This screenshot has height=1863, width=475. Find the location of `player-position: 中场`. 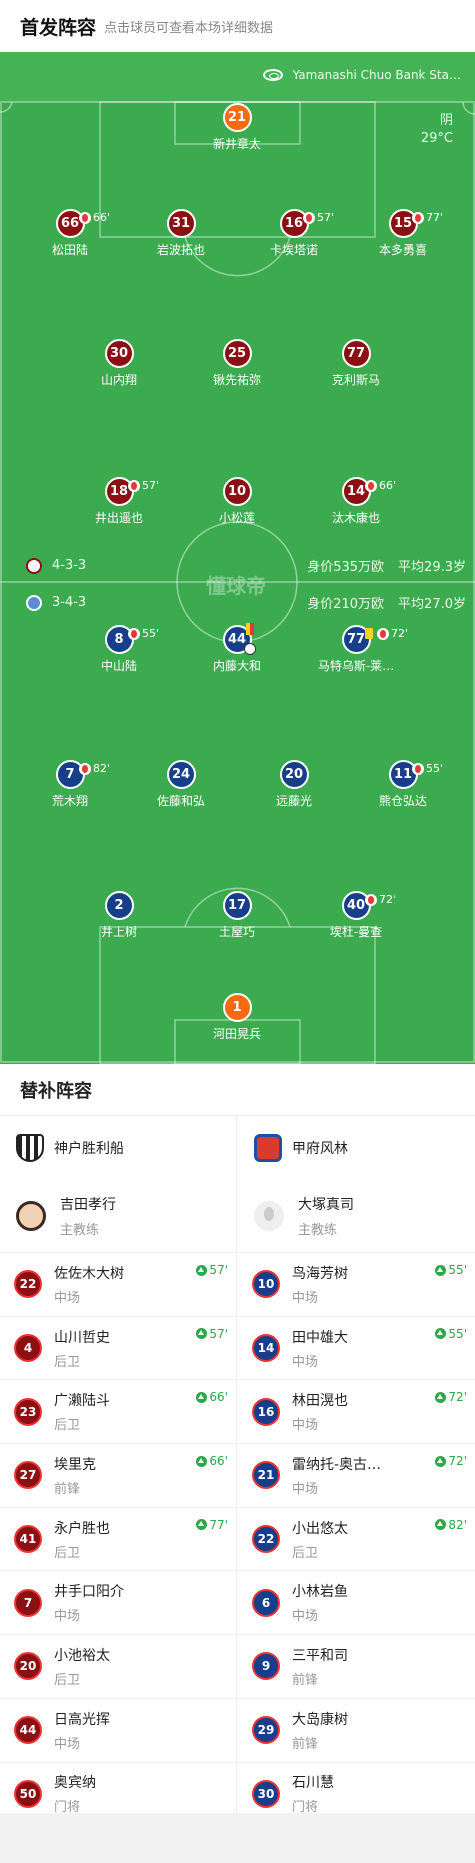

player-position: 中场 is located at coordinates (305, 1489).